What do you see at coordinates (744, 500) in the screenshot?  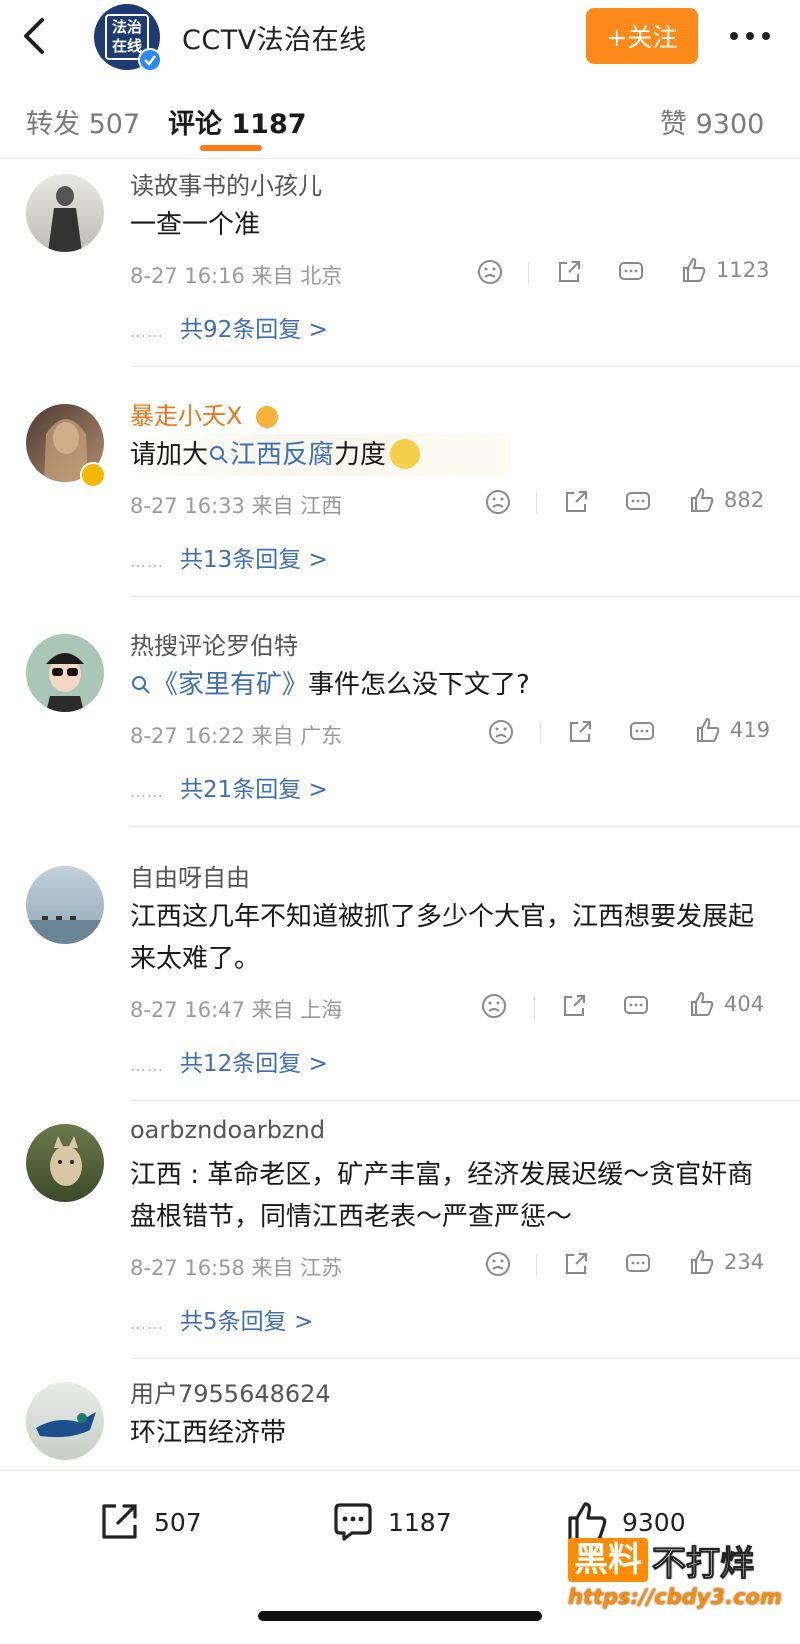 I see `like-count: 882` at bounding box center [744, 500].